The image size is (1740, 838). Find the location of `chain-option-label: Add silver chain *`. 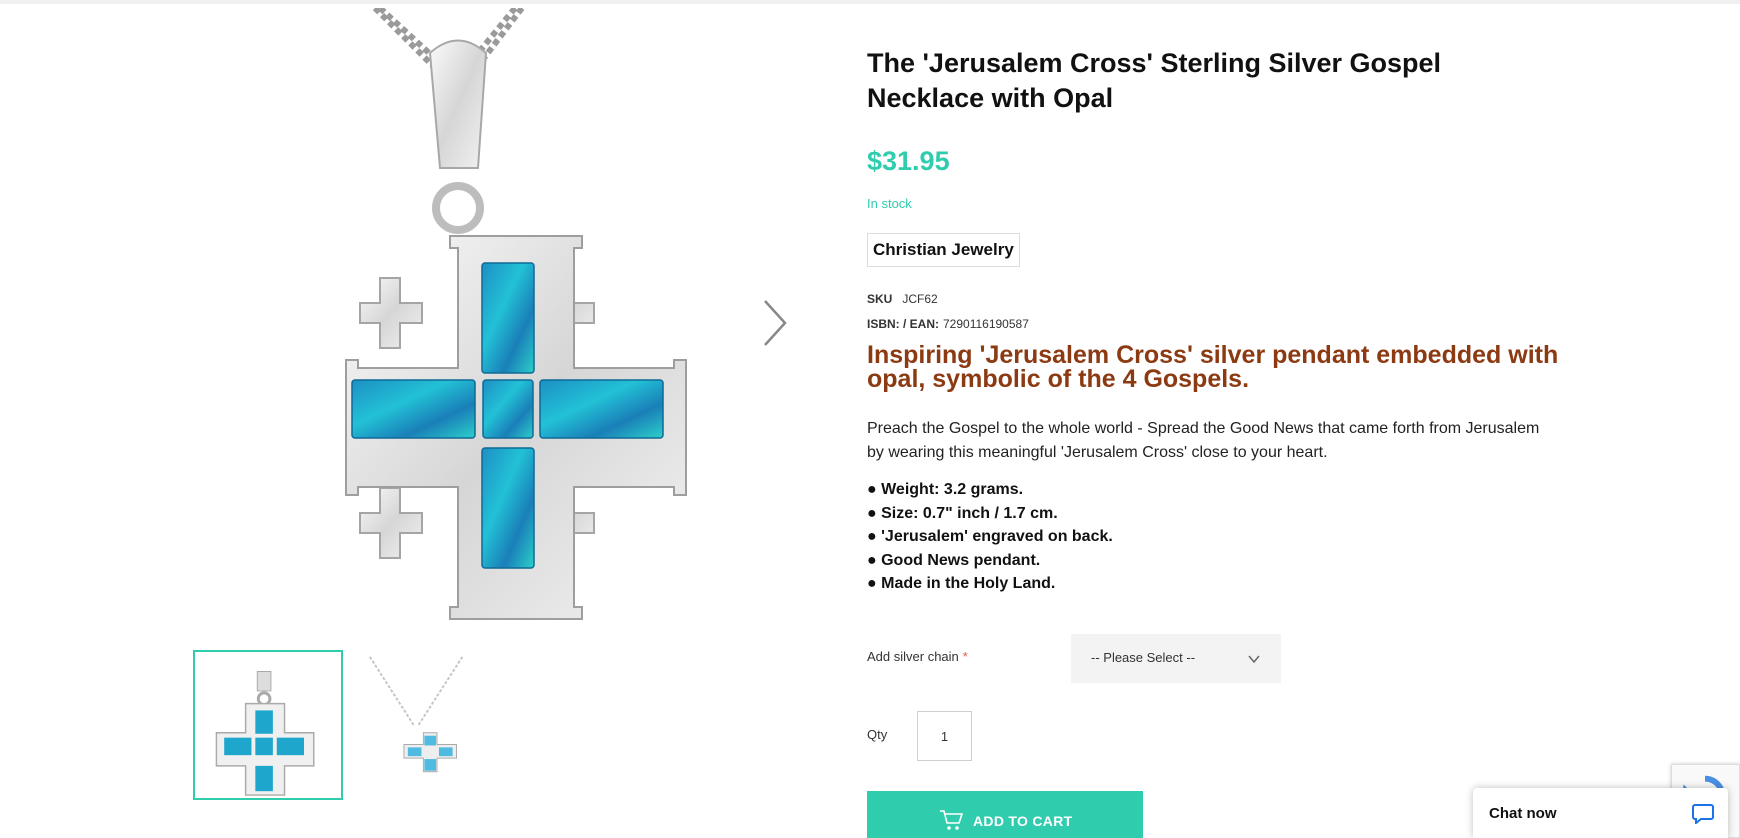

chain-option-label: Add silver chain * is located at coordinates (917, 656).